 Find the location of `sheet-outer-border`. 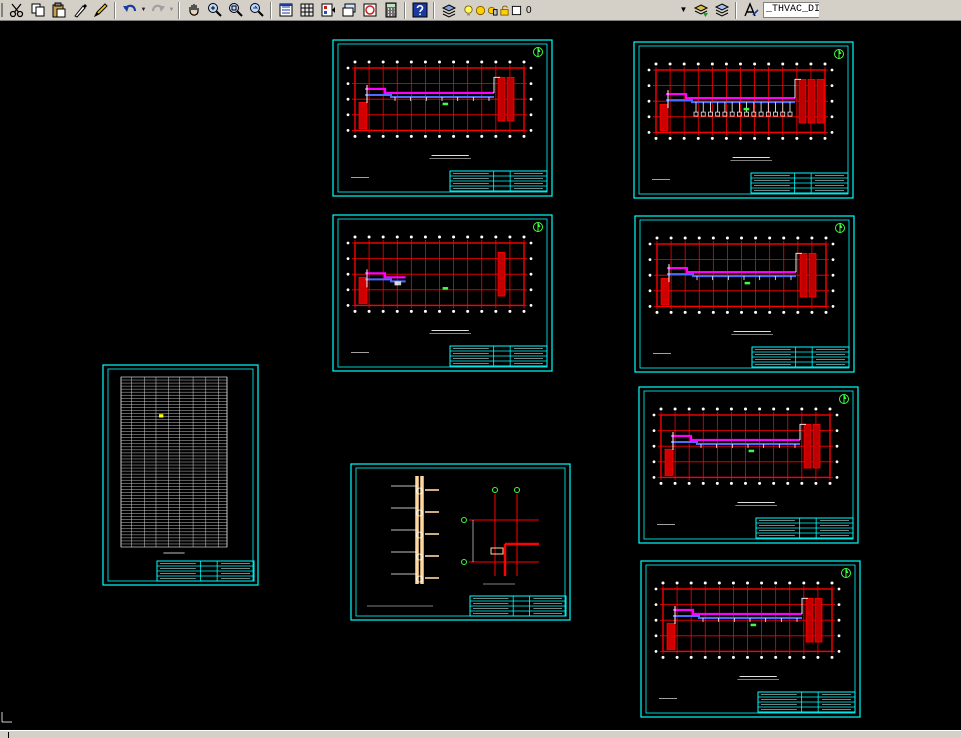

sheet-outer-border is located at coordinates (460, 542).